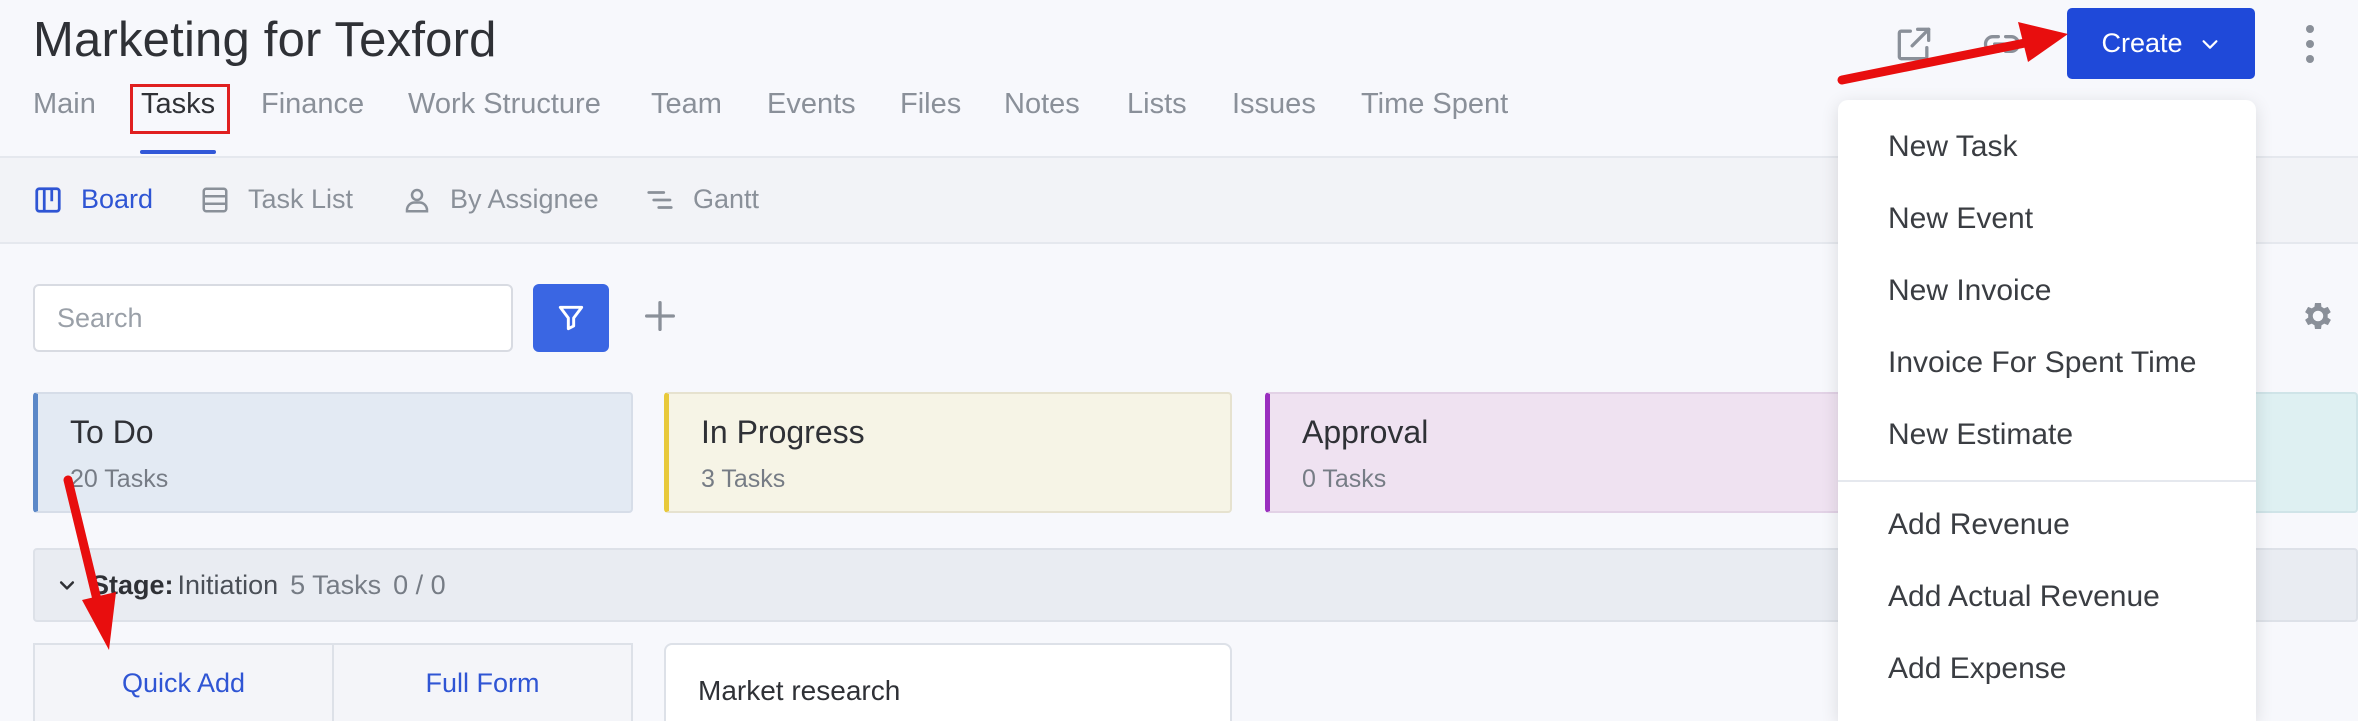  I want to click on quick-add-bar: Quick Add Full Form, so click(333, 682).